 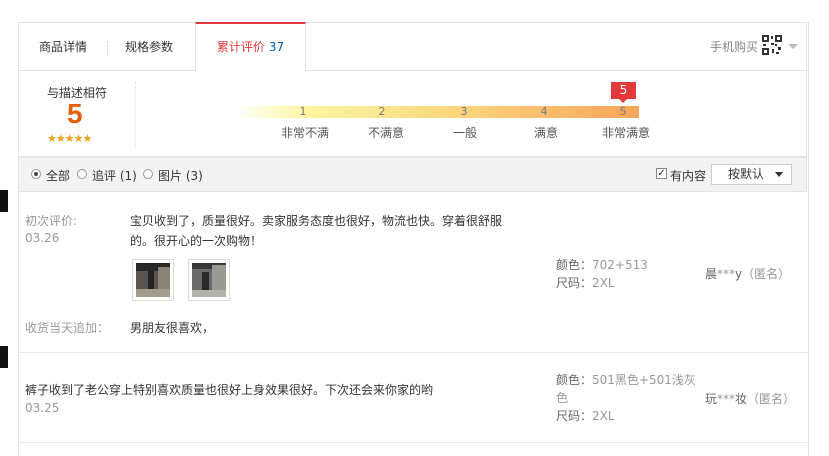 I want to click on reviewer-name: 玩***妆（匿名）, so click(x=750, y=398).